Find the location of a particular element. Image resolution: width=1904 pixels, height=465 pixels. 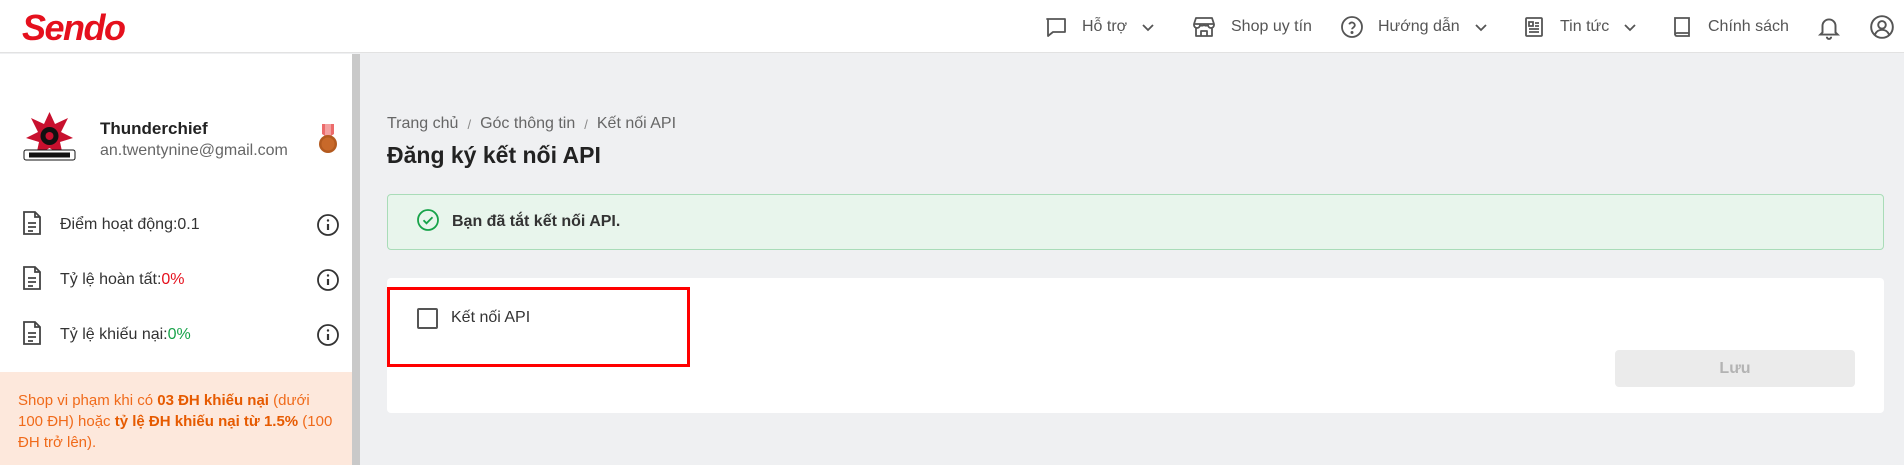

breadcrumb-home: Trang chủ is located at coordinates (422, 124).